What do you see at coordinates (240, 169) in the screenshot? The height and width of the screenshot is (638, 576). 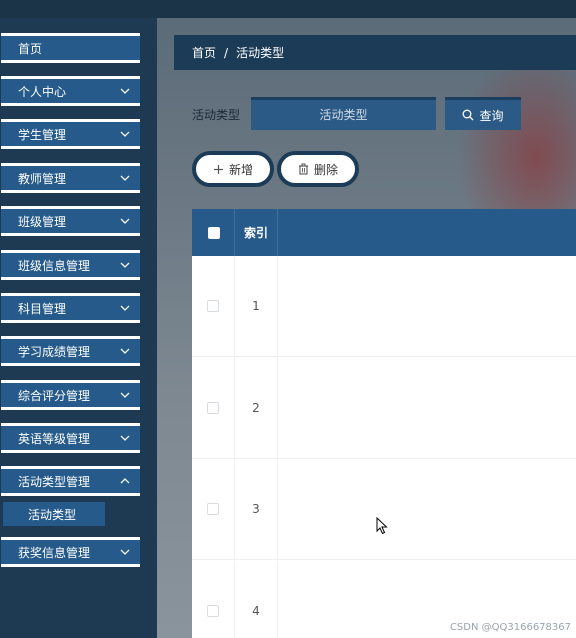 I see `add-button-label: 新增` at bounding box center [240, 169].